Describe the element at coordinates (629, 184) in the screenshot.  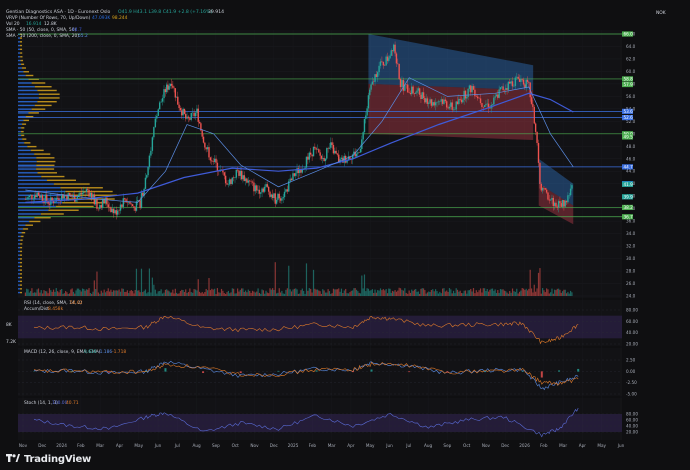
I see `price-label-text: 41.9` at that location.